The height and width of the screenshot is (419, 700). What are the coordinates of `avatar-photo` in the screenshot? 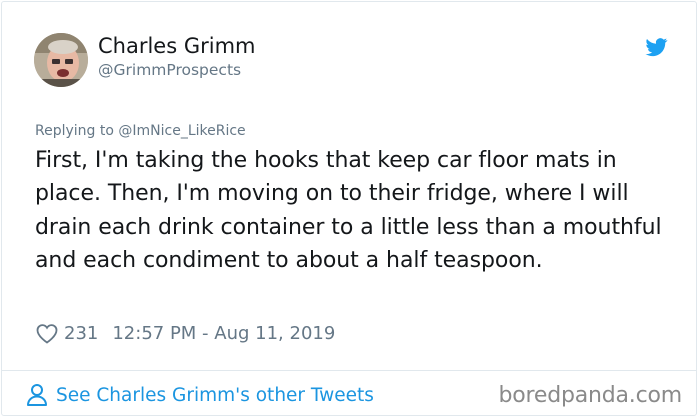 It's located at (61, 60).